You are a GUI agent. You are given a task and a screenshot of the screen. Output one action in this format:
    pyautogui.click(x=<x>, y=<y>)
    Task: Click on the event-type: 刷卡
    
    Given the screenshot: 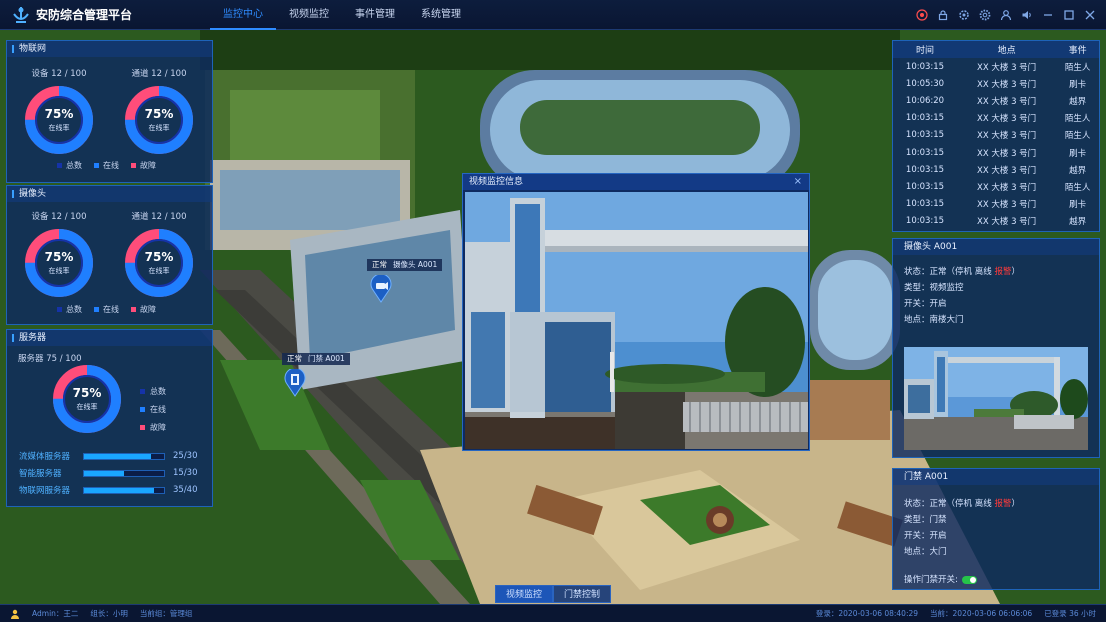 What is the action you would take?
    pyautogui.click(x=1078, y=205)
    